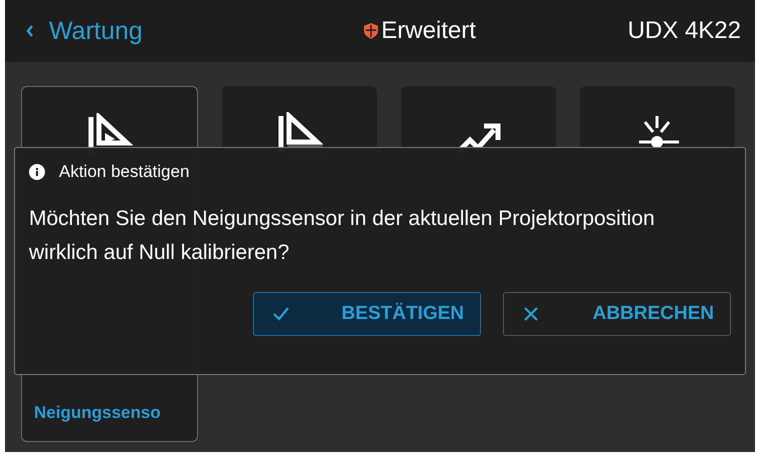 The image size is (760, 454). Describe the element at coordinates (97, 413) in the screenshot. I see `tile-label: Neigungssenso` at that location.